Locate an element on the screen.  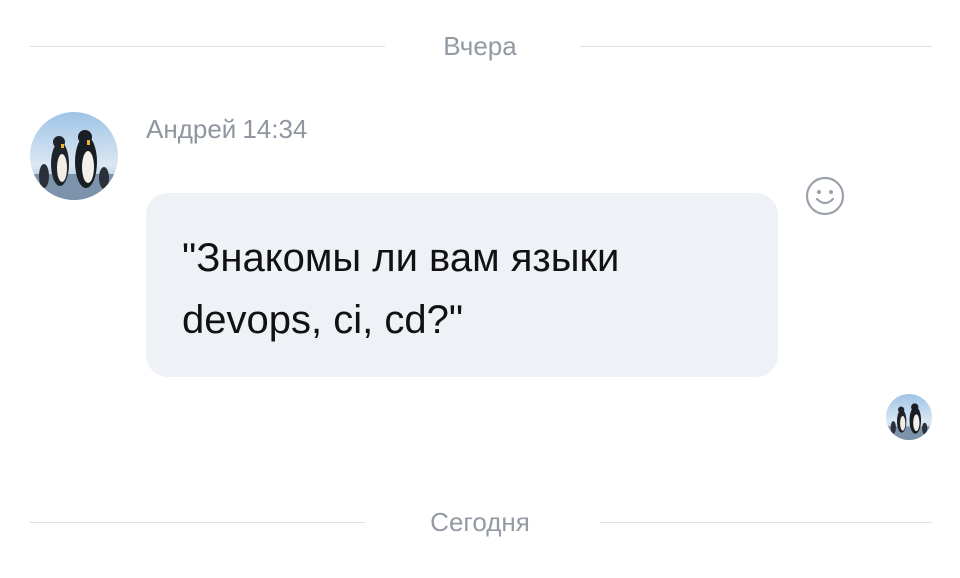
date-separator-yesterday: Вчера is located at coordinates (480, 46).